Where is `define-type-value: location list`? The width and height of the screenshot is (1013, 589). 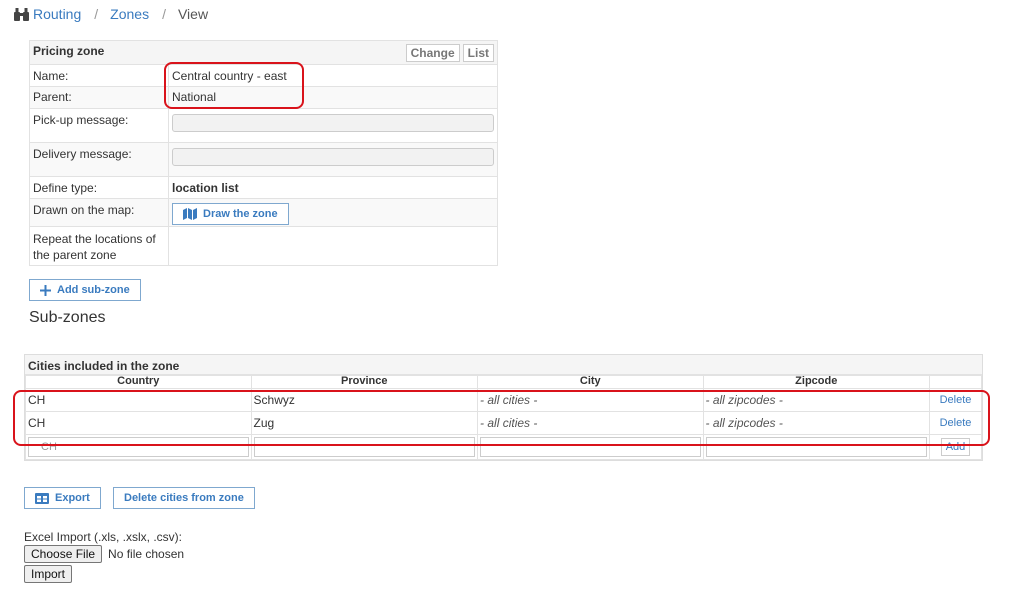 define-type-value: location list is located at coordinates (333, 187).